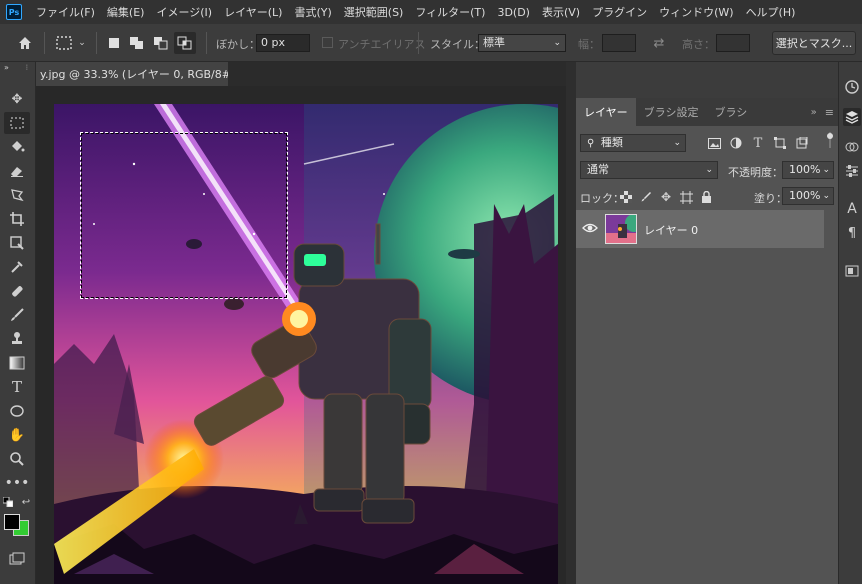 The image size is (862, 584). What do you see at coordinates (8, 502) in the screenshot?
I see `default-colors-icon` at bounding box center [8, 502].